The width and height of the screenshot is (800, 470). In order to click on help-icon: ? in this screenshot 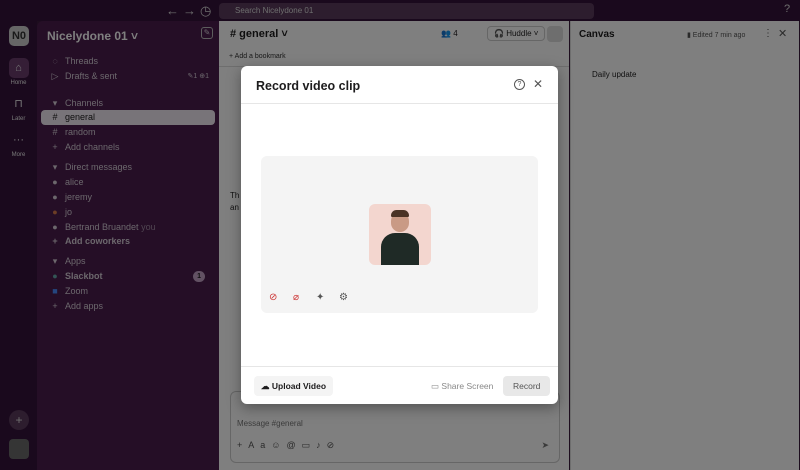, I will do `click(519, 84)`.